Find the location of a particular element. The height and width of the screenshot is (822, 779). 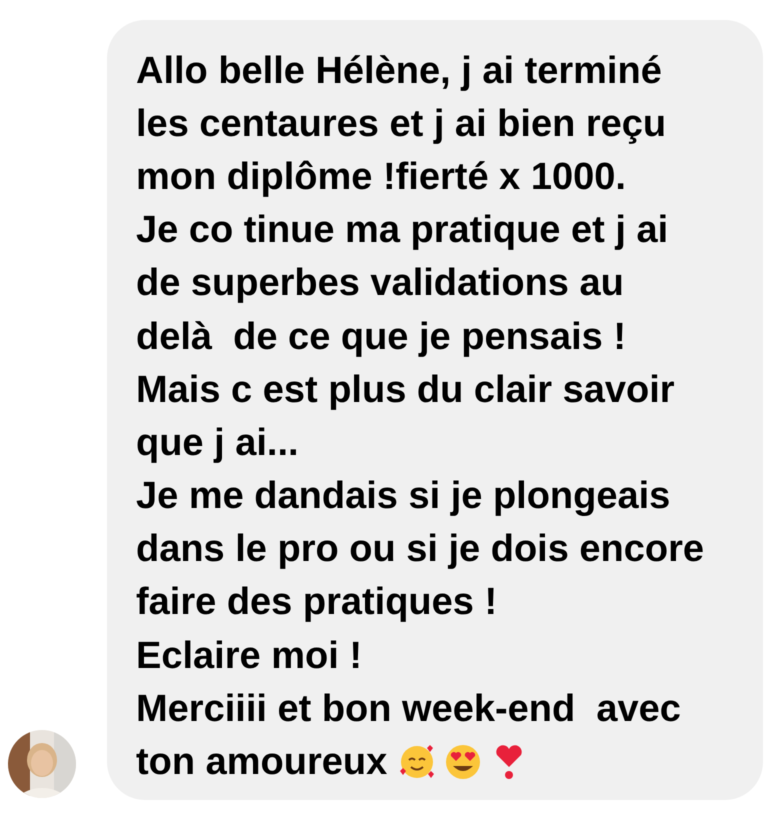

message-line: Mais c est plus du clair savoir is located at coordinates (405, 389).